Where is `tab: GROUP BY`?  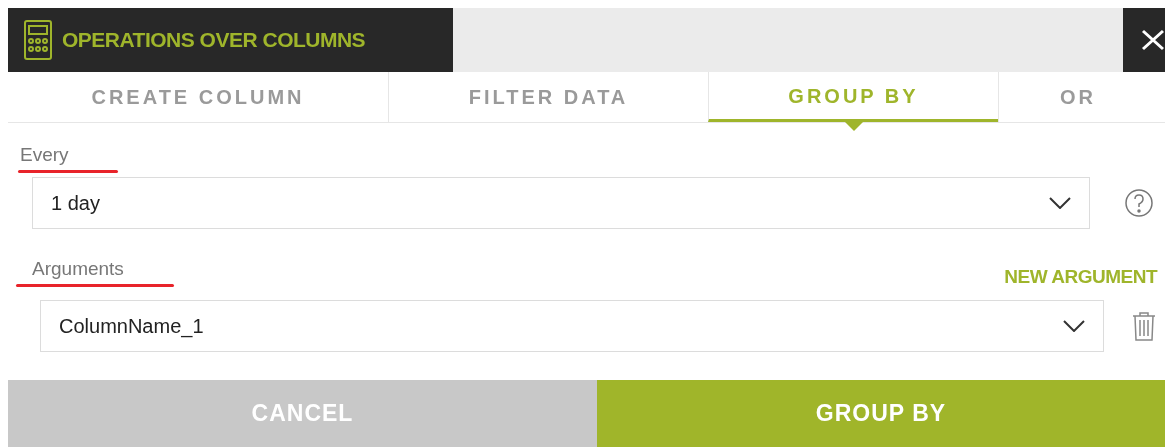 tab: GROUP BY is located at coordinates (853, 97).